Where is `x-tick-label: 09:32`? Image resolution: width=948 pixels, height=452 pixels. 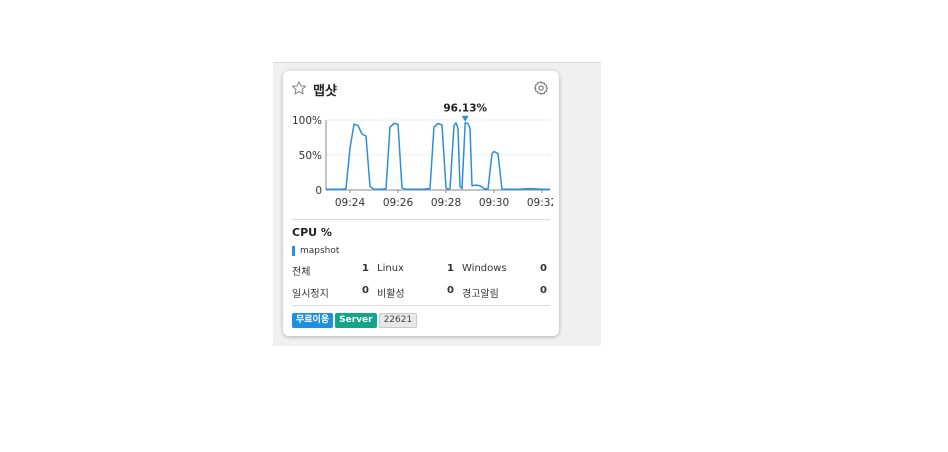
x-tick-label: 09:32 is located at coordinates (542, 203).